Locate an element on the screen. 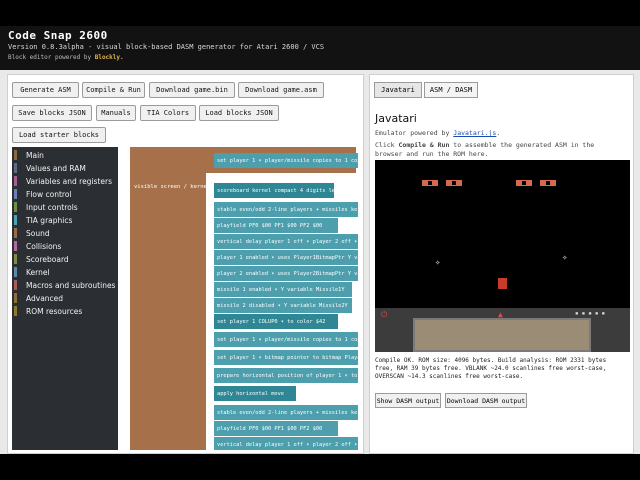  category-label: Macros and subroutines is located at coordinates (71, 285).